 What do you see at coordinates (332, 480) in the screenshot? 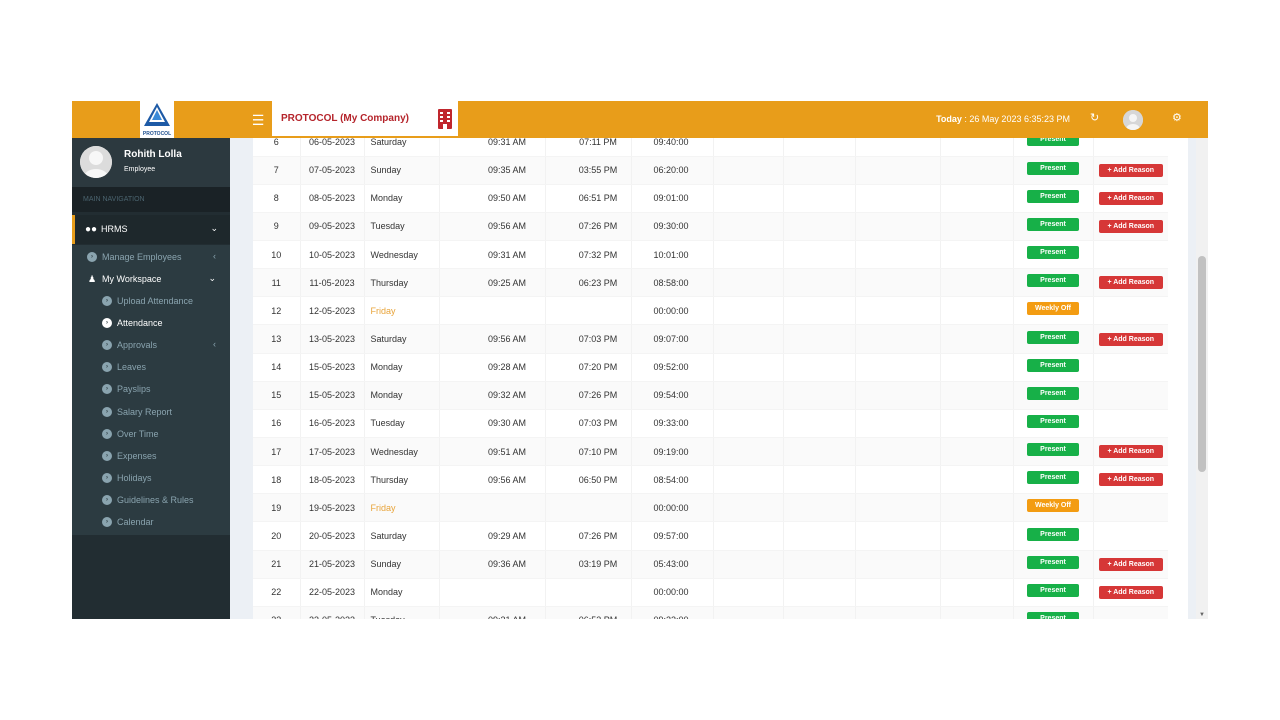
I see `row-date: 18-05-2023` at bounding box center [332, 480].